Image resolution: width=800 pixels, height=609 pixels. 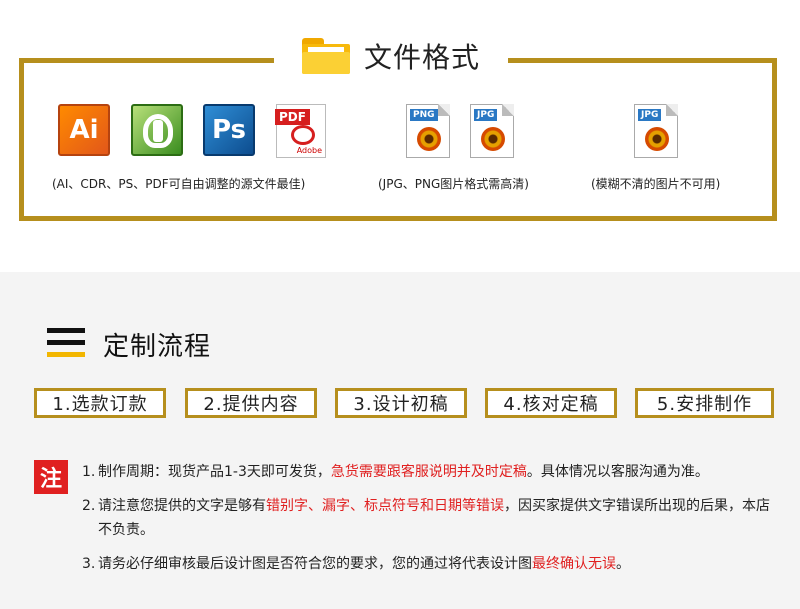 What do you see at coordinates (704, 403) in the screenshot?
I see `step-5: 5.安排制作` at bounding box center [704, 403].